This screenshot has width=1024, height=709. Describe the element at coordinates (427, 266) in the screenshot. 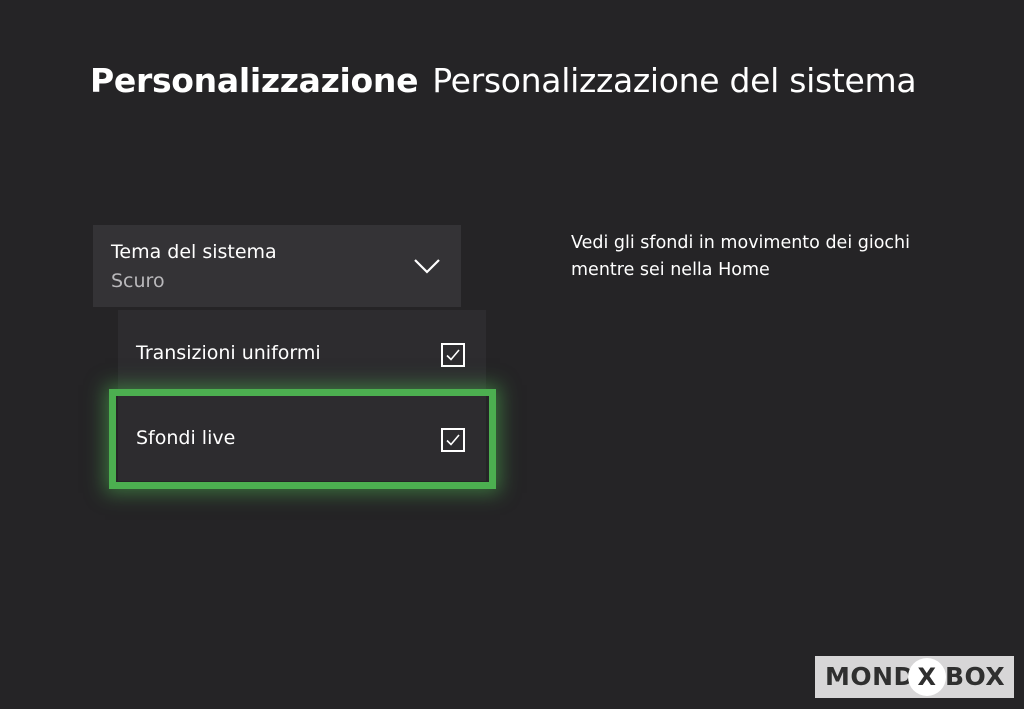

I see `chevron-down-icon` at that location.